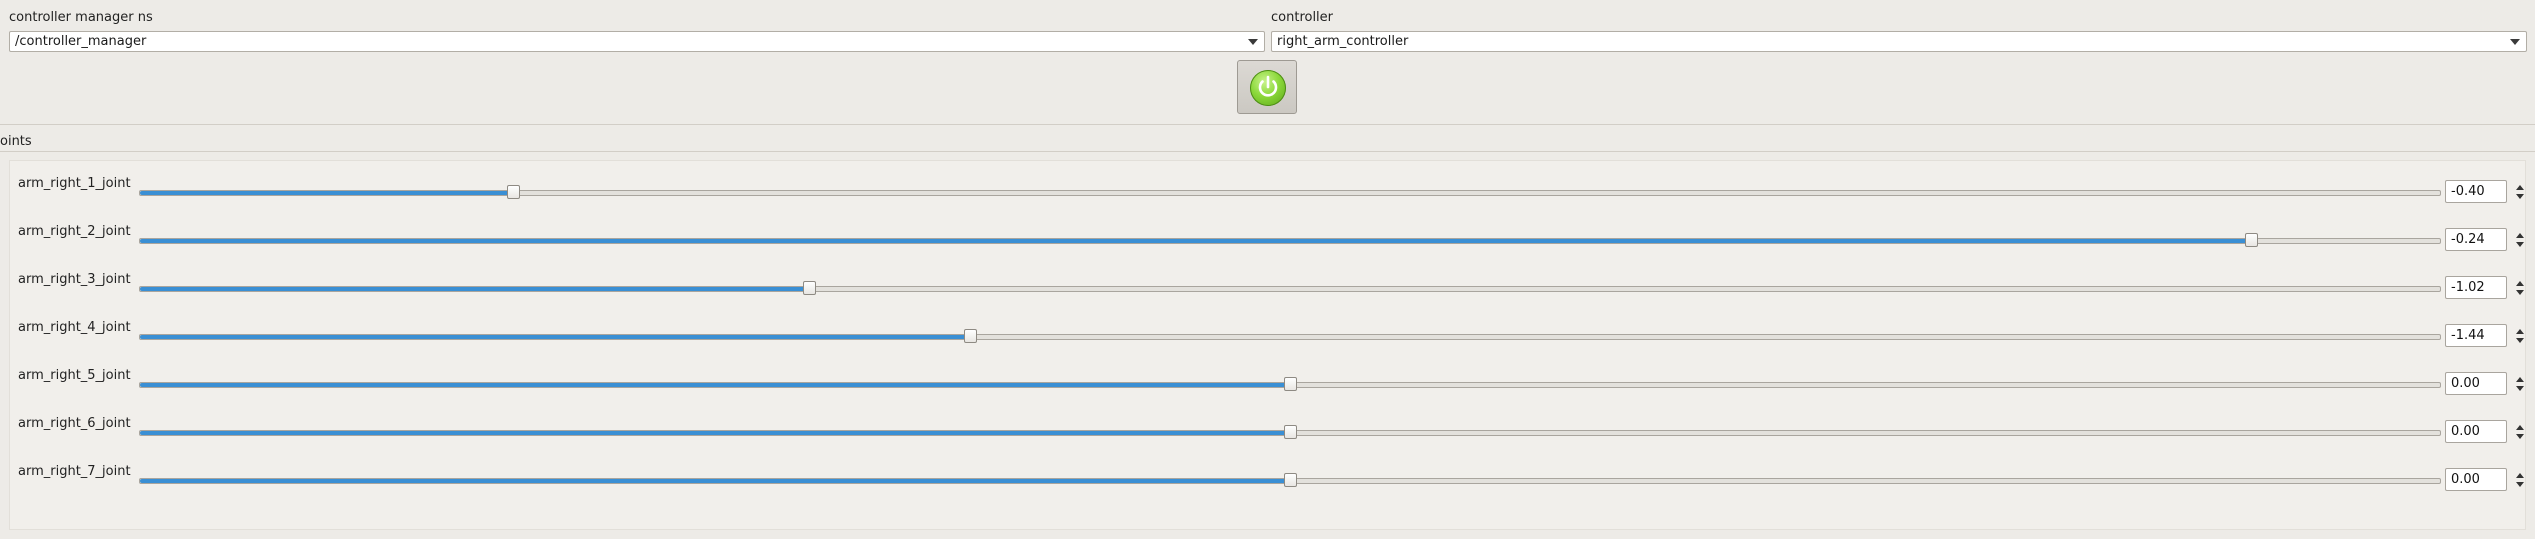 The height and width of the screenshot is (539, 2535). Describe the element at coordinates (1899, 41) in the screenshot. I see `controller-combo: right_arm_controller` at that location.